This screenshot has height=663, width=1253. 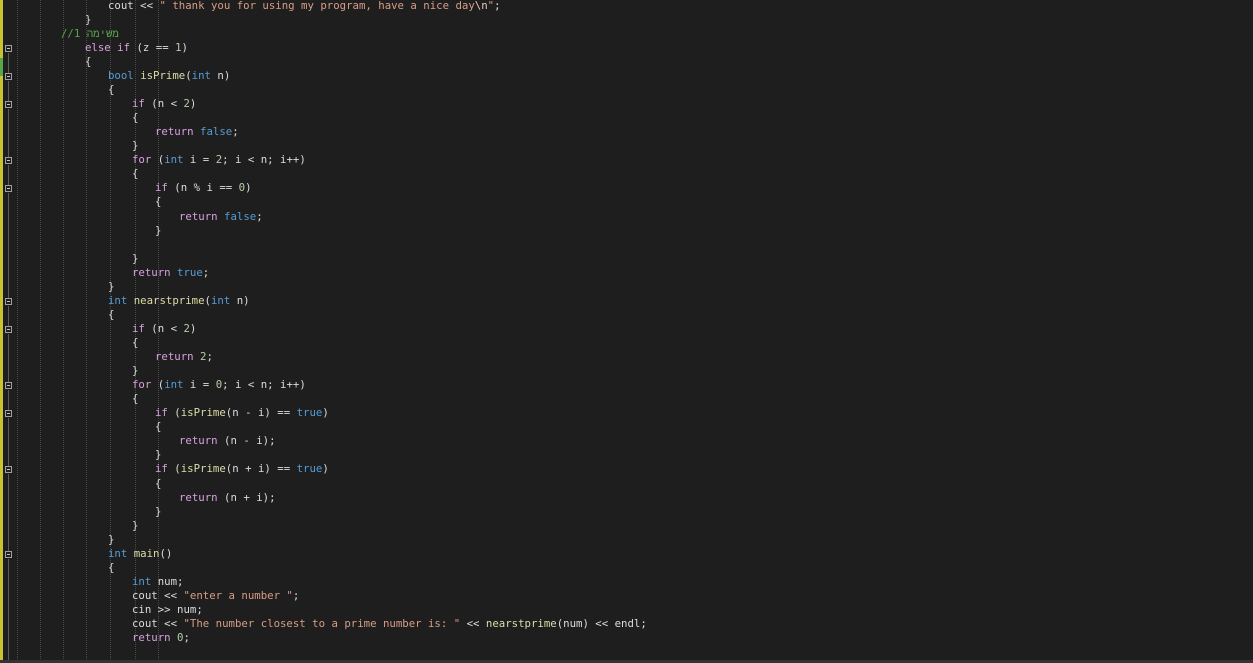 I want to click on code-line: int num;, so click(x=158, y=582).